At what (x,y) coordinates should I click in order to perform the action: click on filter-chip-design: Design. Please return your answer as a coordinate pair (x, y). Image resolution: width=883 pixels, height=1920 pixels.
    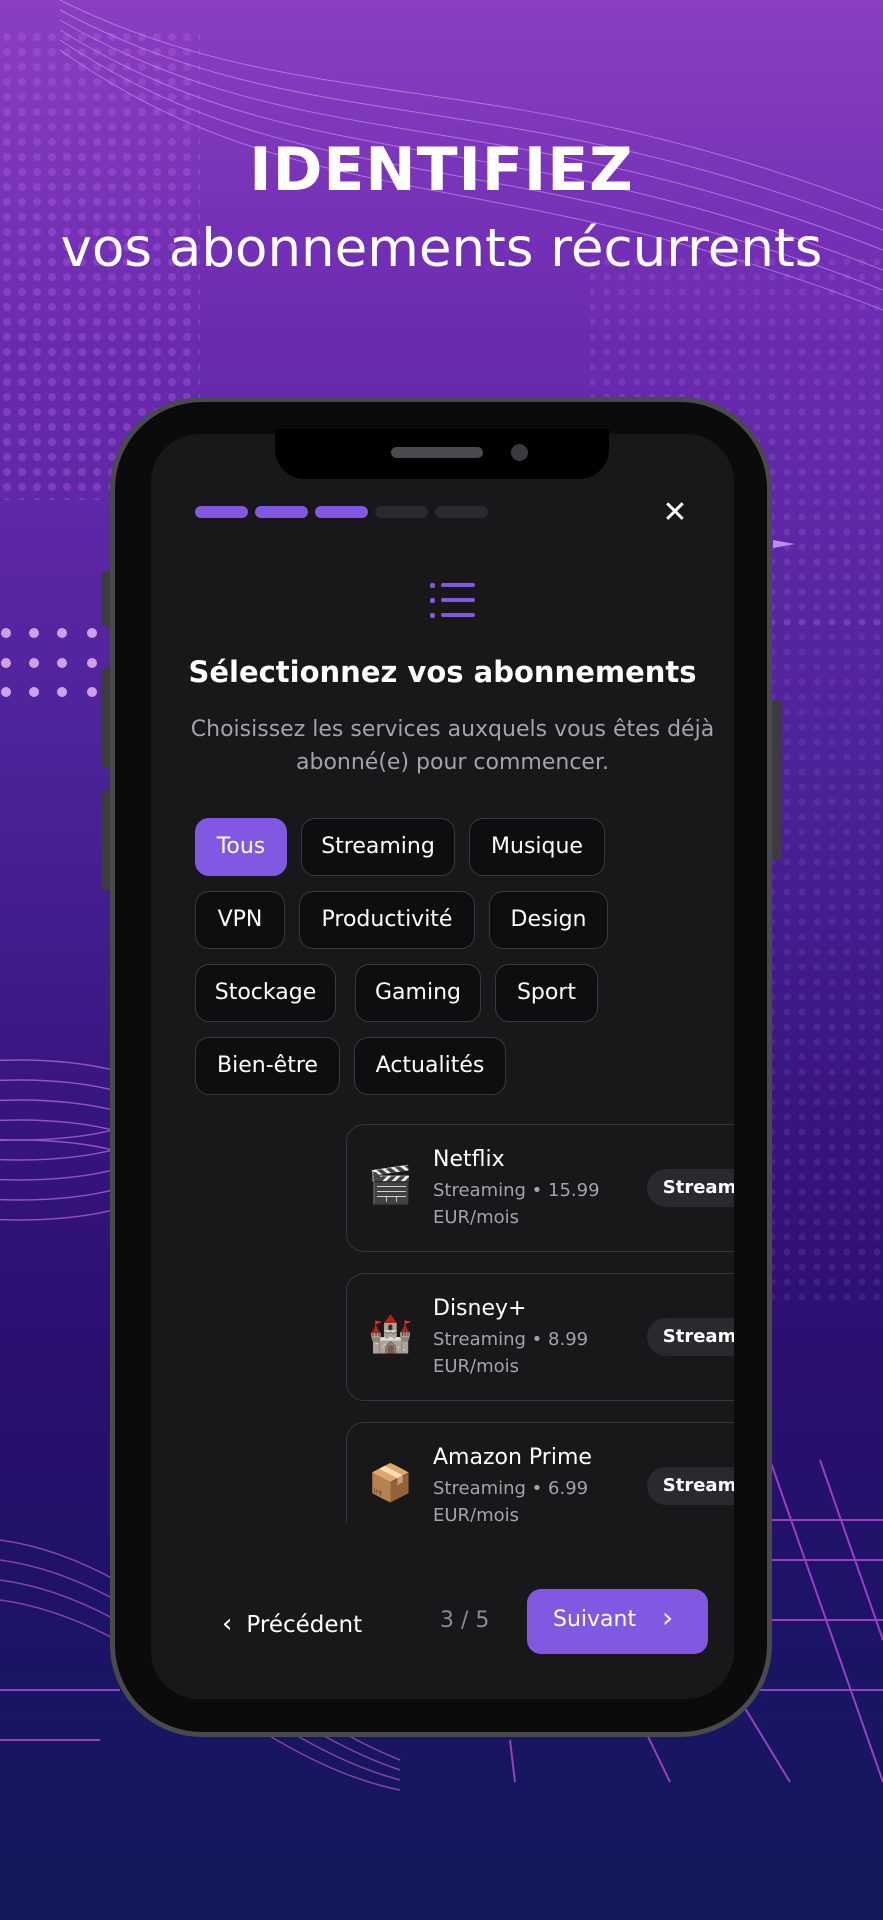
    Looking at the image, I should click on (548, 920).